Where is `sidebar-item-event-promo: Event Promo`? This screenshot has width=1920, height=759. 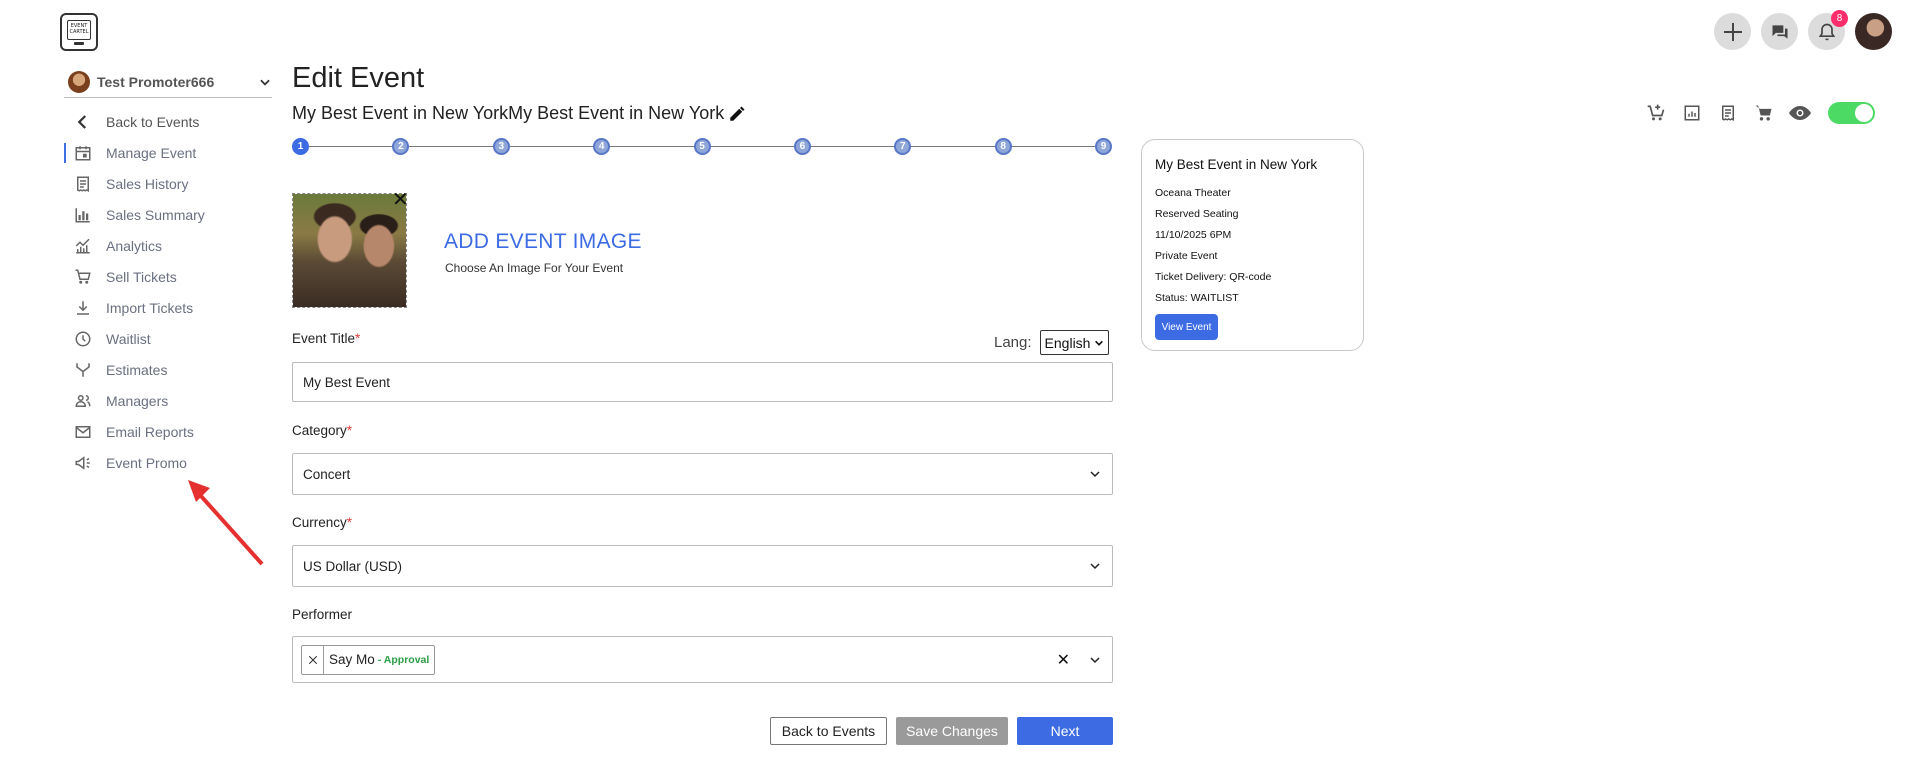
sidebar-item-event-promo: Event Promo is located at coordinates (168, 462).